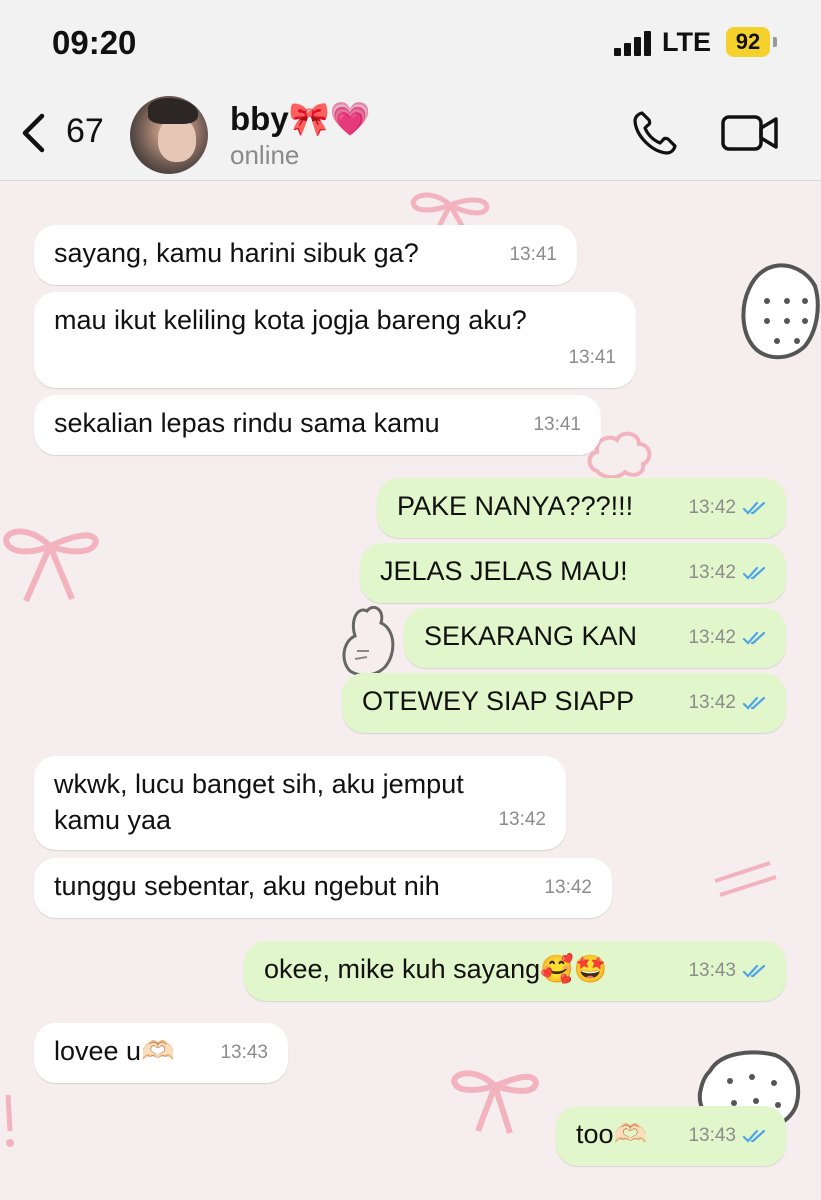 Image resolution: width=821 pixels, height=1200 pixels. Describe the element at coordinates (114, 1051) in the screenshot. I see `message-text: lovee u🫶🏻` at that location.